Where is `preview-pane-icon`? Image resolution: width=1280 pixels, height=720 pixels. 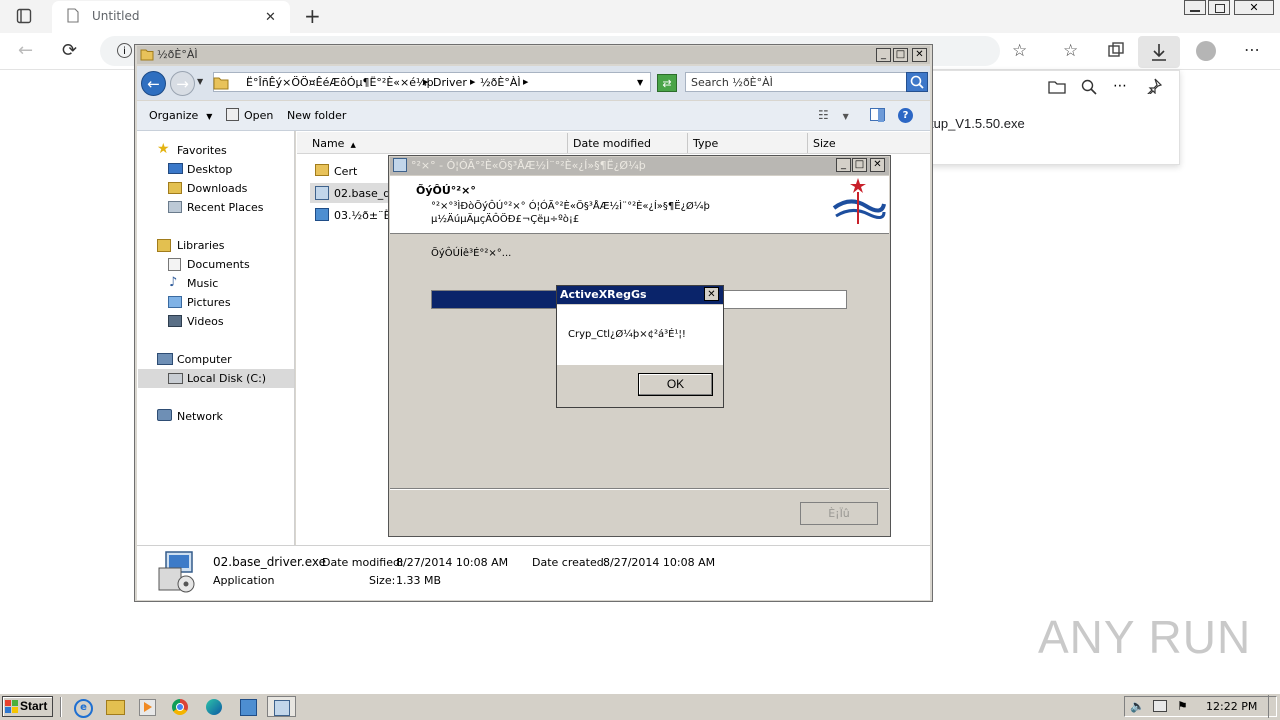 preview-pane-icon is located at coordinates (877, 115).